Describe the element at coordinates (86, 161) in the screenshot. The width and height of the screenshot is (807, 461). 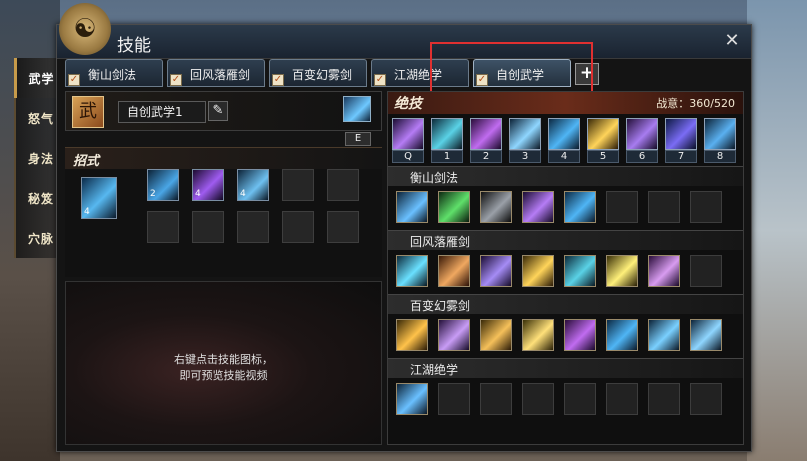
I see `moves-title: 招式` at that location.